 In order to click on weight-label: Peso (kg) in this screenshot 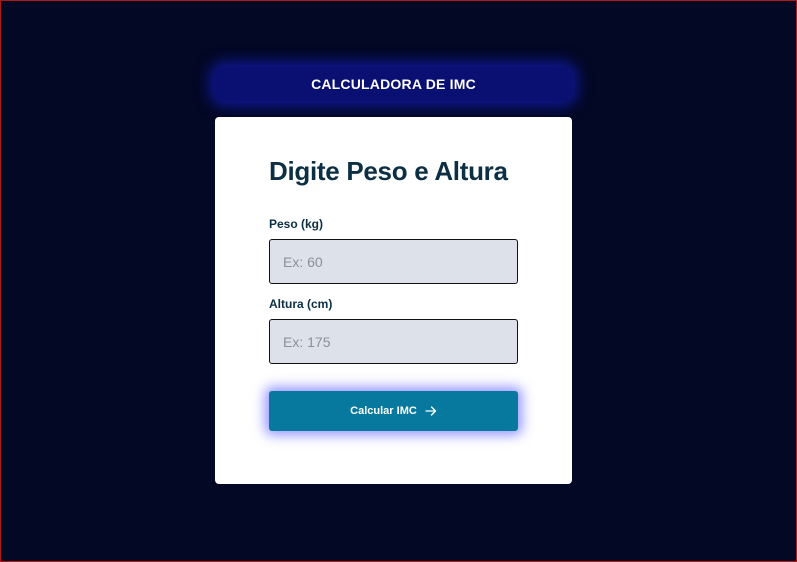, I will do `click(296, 224)`.